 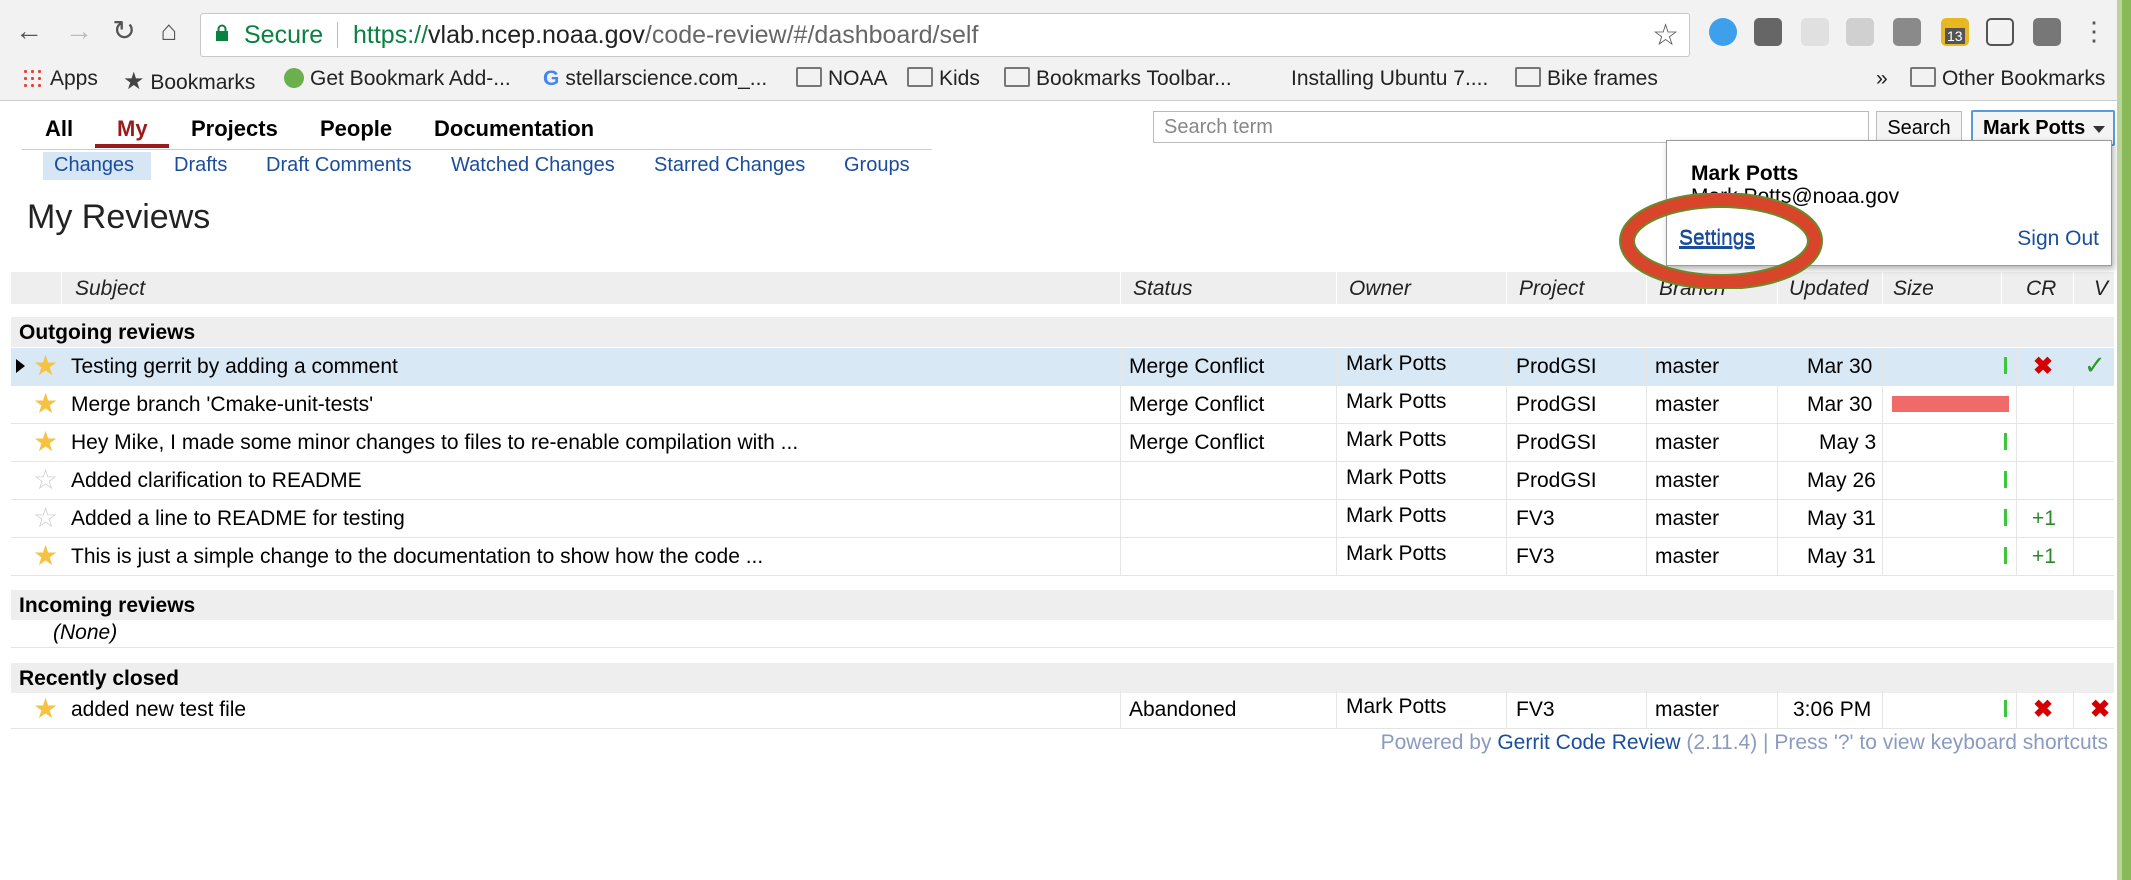 I want to click on nav-documentation: Documentation, so click(x=514, y=129).